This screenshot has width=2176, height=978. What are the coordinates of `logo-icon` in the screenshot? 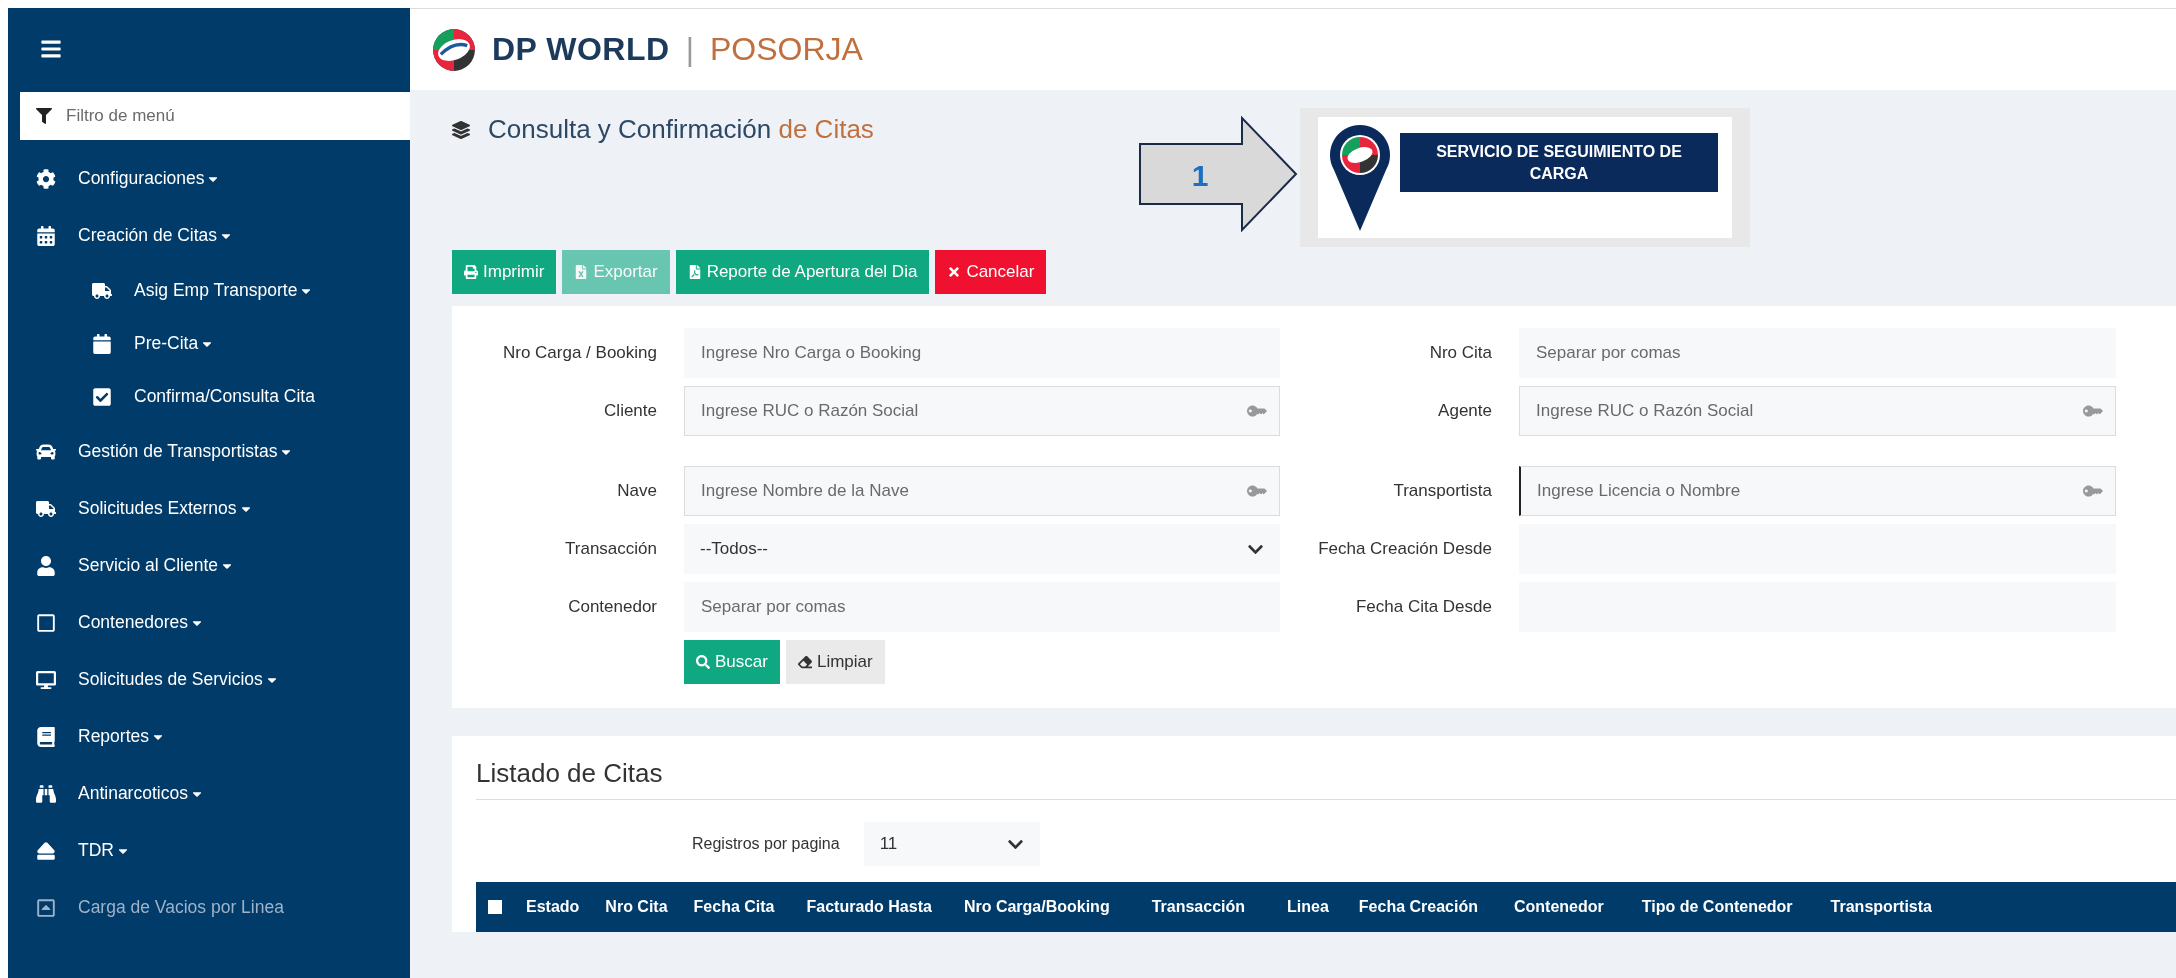 It's located at (454, 49).